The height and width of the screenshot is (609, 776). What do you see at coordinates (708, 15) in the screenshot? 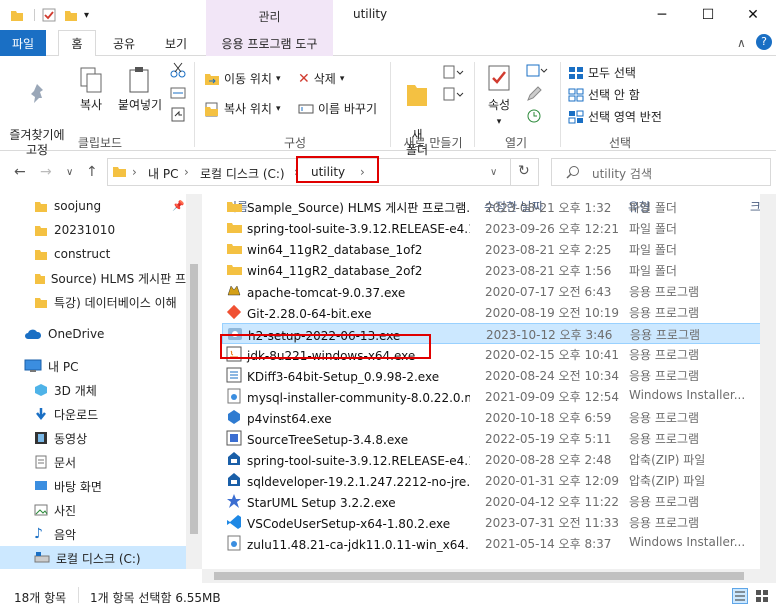
I see `maximize-button: ☐` at bounding box center [708, 15].